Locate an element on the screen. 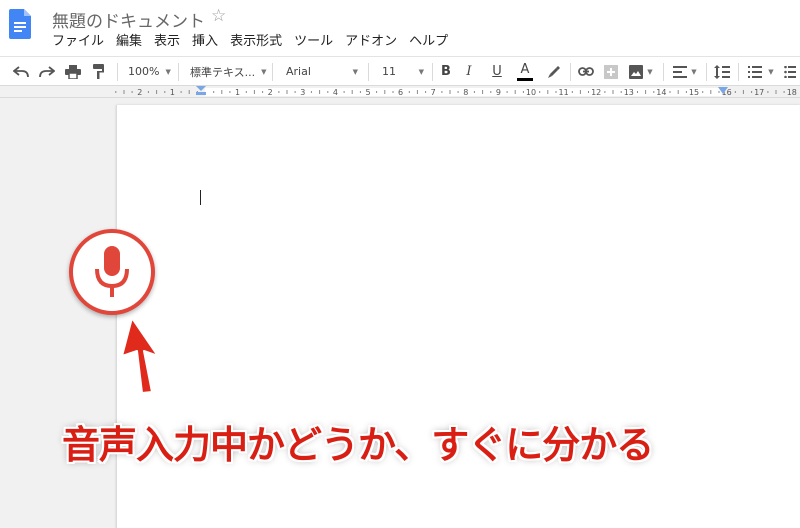  menu-help: ヘルプ is located at coordinates (428, 42).